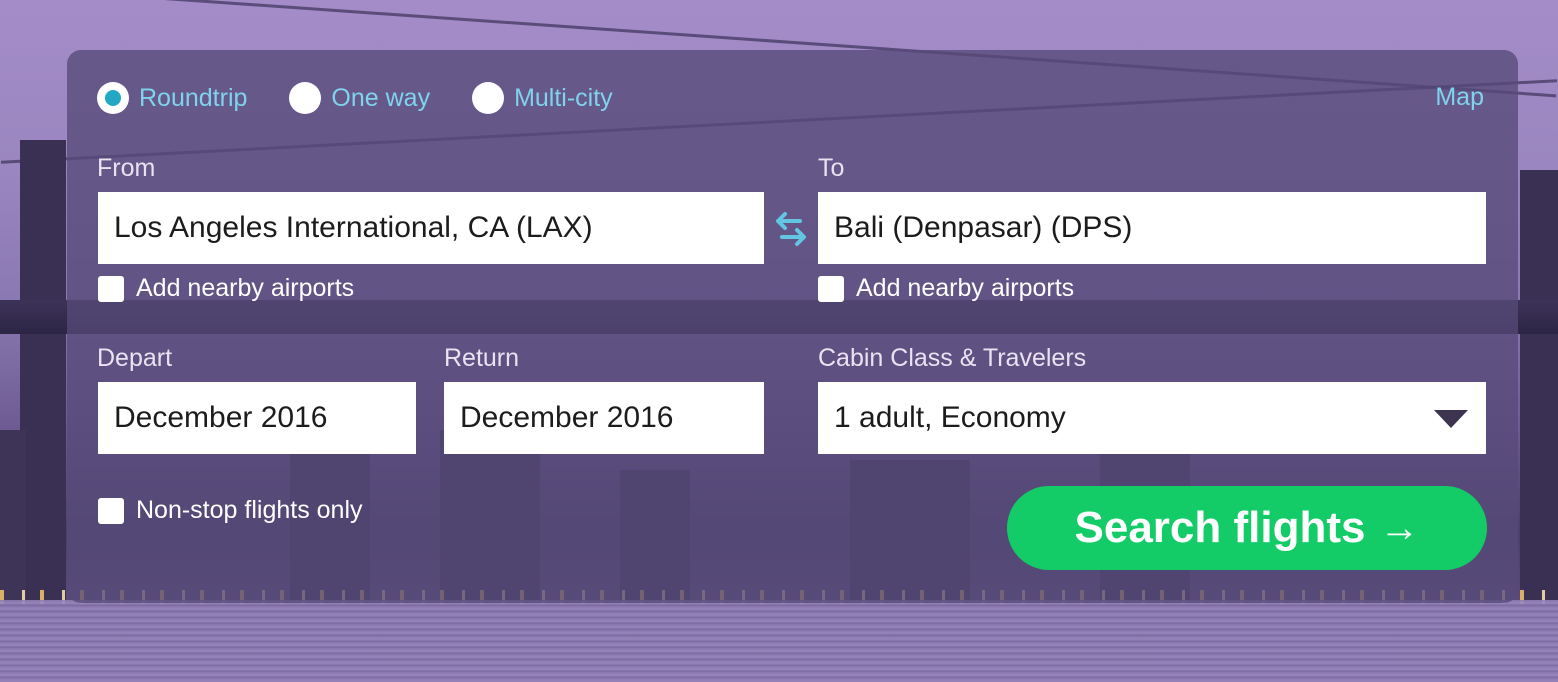  I want to click on to-input: Bali (Denpasar) (DPS), so click(1152, 228).